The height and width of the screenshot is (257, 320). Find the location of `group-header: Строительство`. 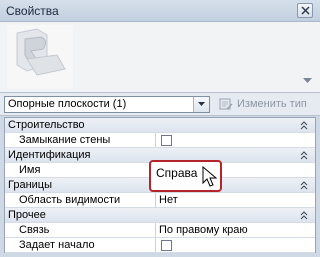

group-header: Строительство is located at coordinates (160, 125).